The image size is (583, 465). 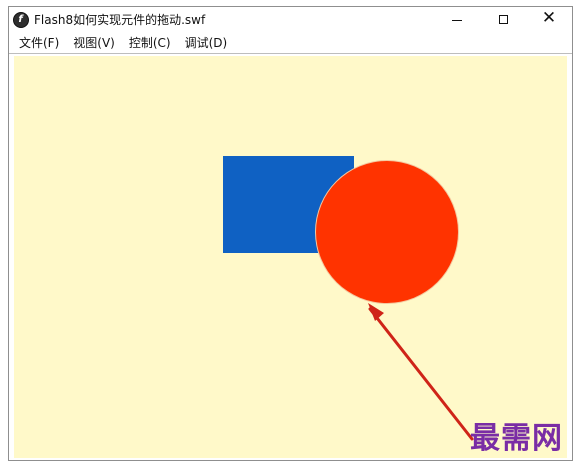 What do you see at coordinates (290, 43) in the screenshot?
I see `menu-bar: 文件(F) 视图(V) 控制(C) 调试(D)` at bounding box center [290, 43].